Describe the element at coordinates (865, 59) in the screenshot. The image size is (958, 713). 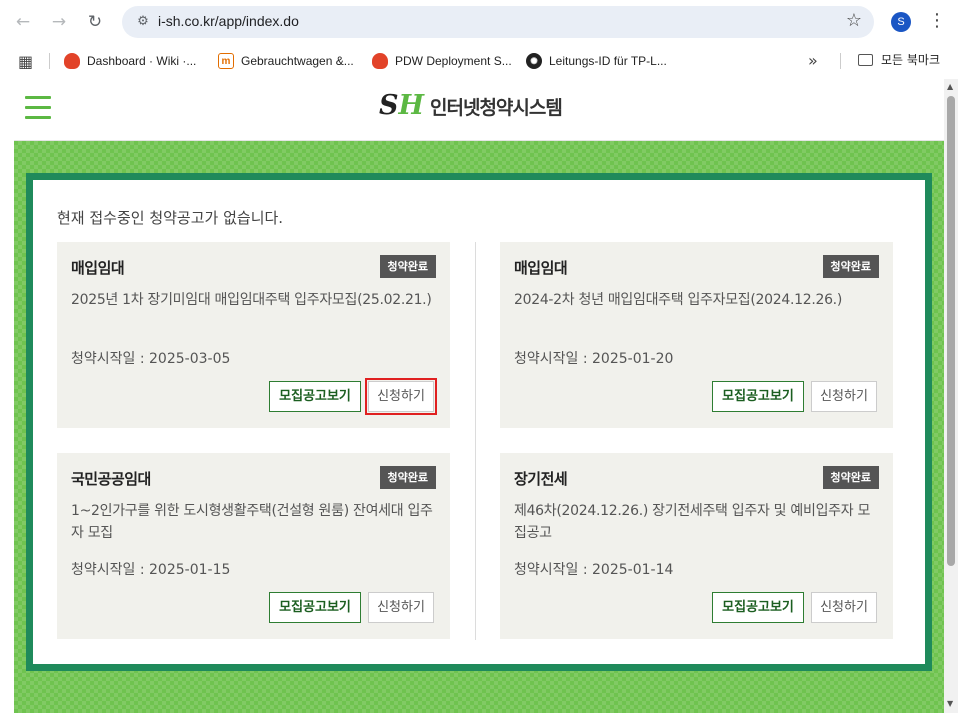
I see `folder-icon` at that location.